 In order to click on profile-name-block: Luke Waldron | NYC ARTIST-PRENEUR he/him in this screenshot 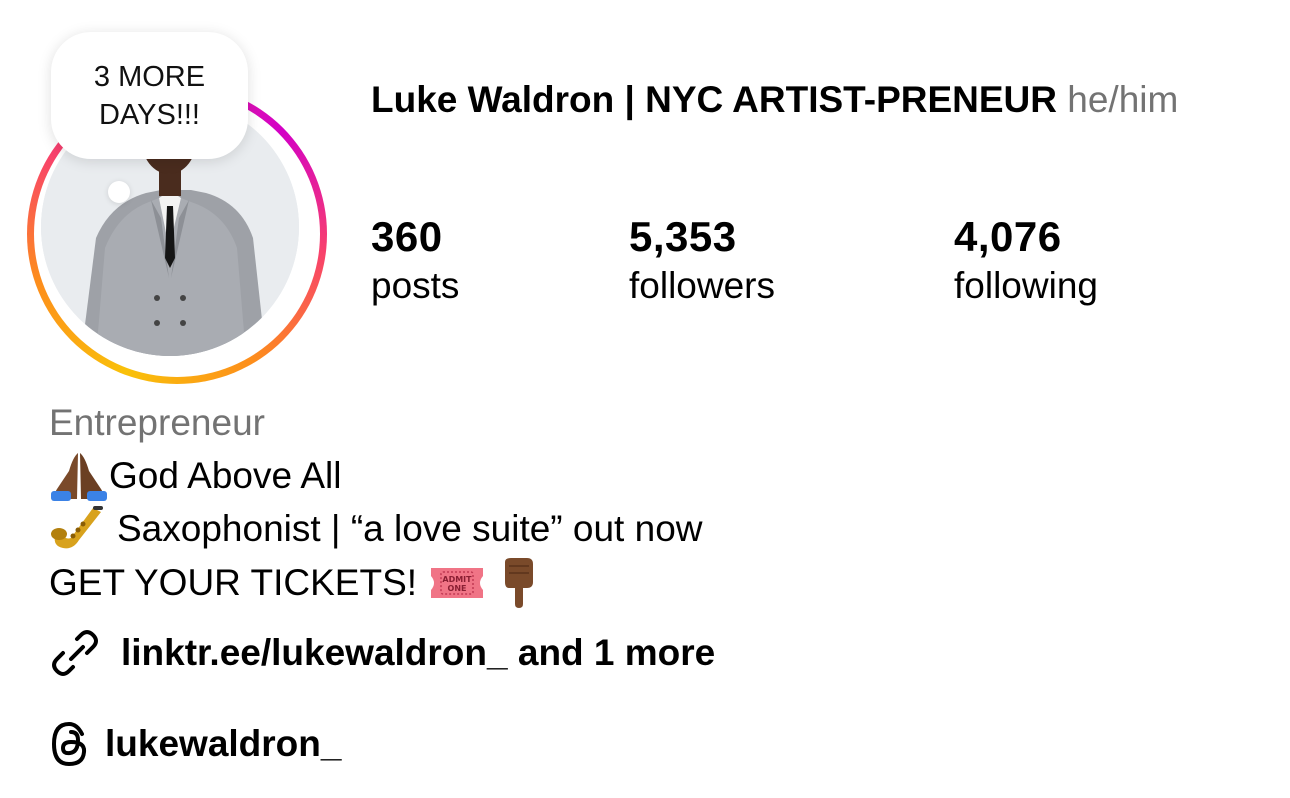, I will do `click(811, 100)`.